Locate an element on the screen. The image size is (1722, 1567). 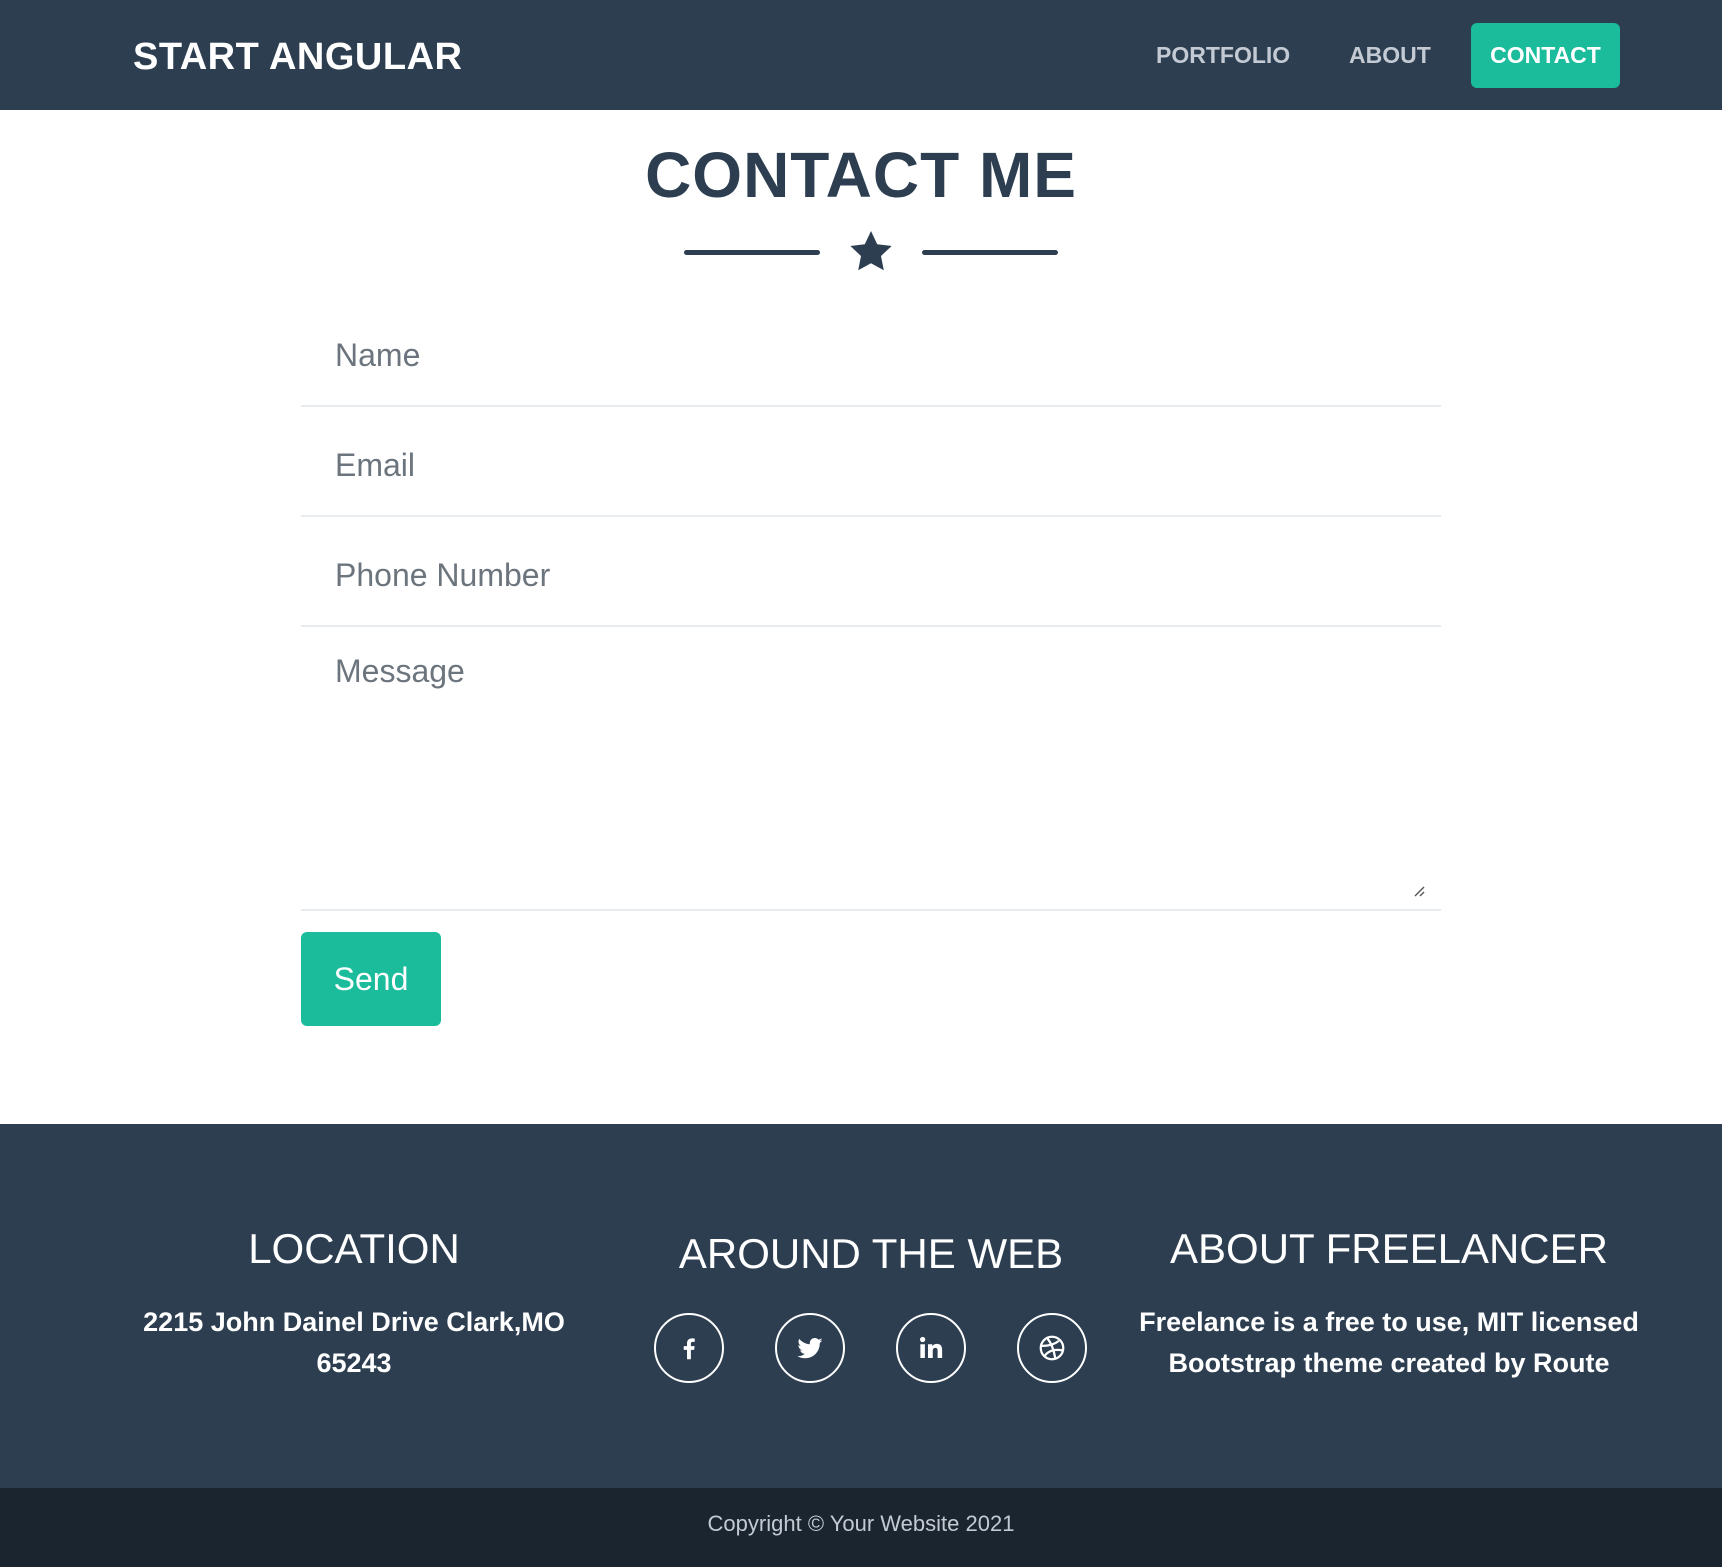
footer-location-address: 2215 John Dainel Drive Clark,MO 65243 is located at coordinates (354, 1343).